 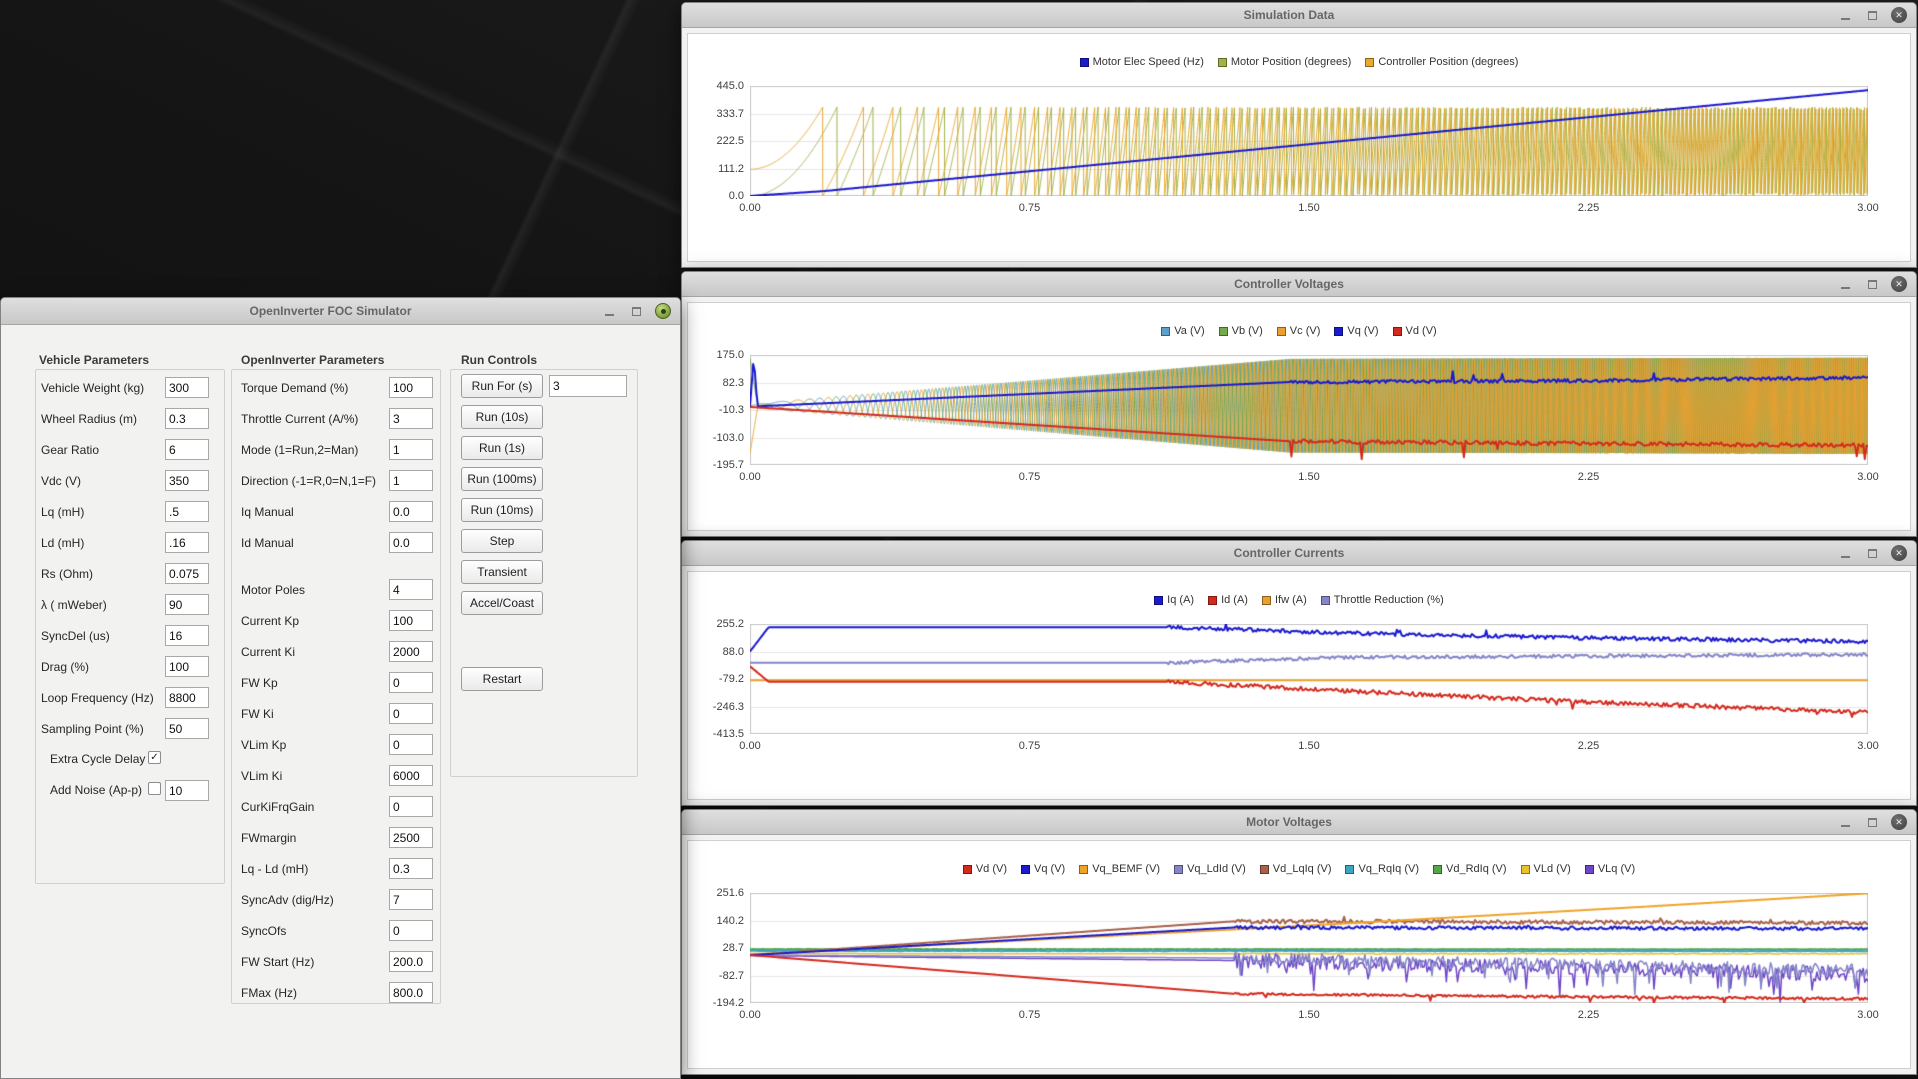 I want to click on field-label-mode-1-run-2-man: Mode (1=Run,2=Man), so click(x=300, y=450).